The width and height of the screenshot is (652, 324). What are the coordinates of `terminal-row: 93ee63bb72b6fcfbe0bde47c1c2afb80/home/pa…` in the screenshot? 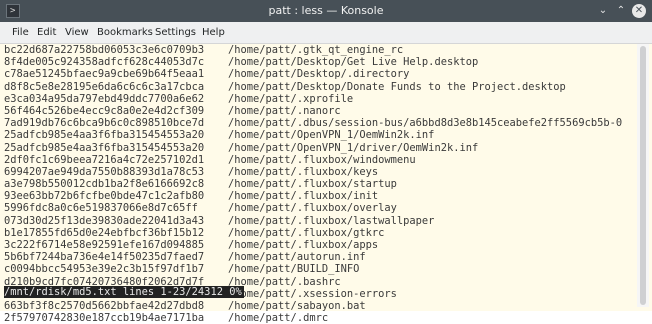 It's located at (319, 196).